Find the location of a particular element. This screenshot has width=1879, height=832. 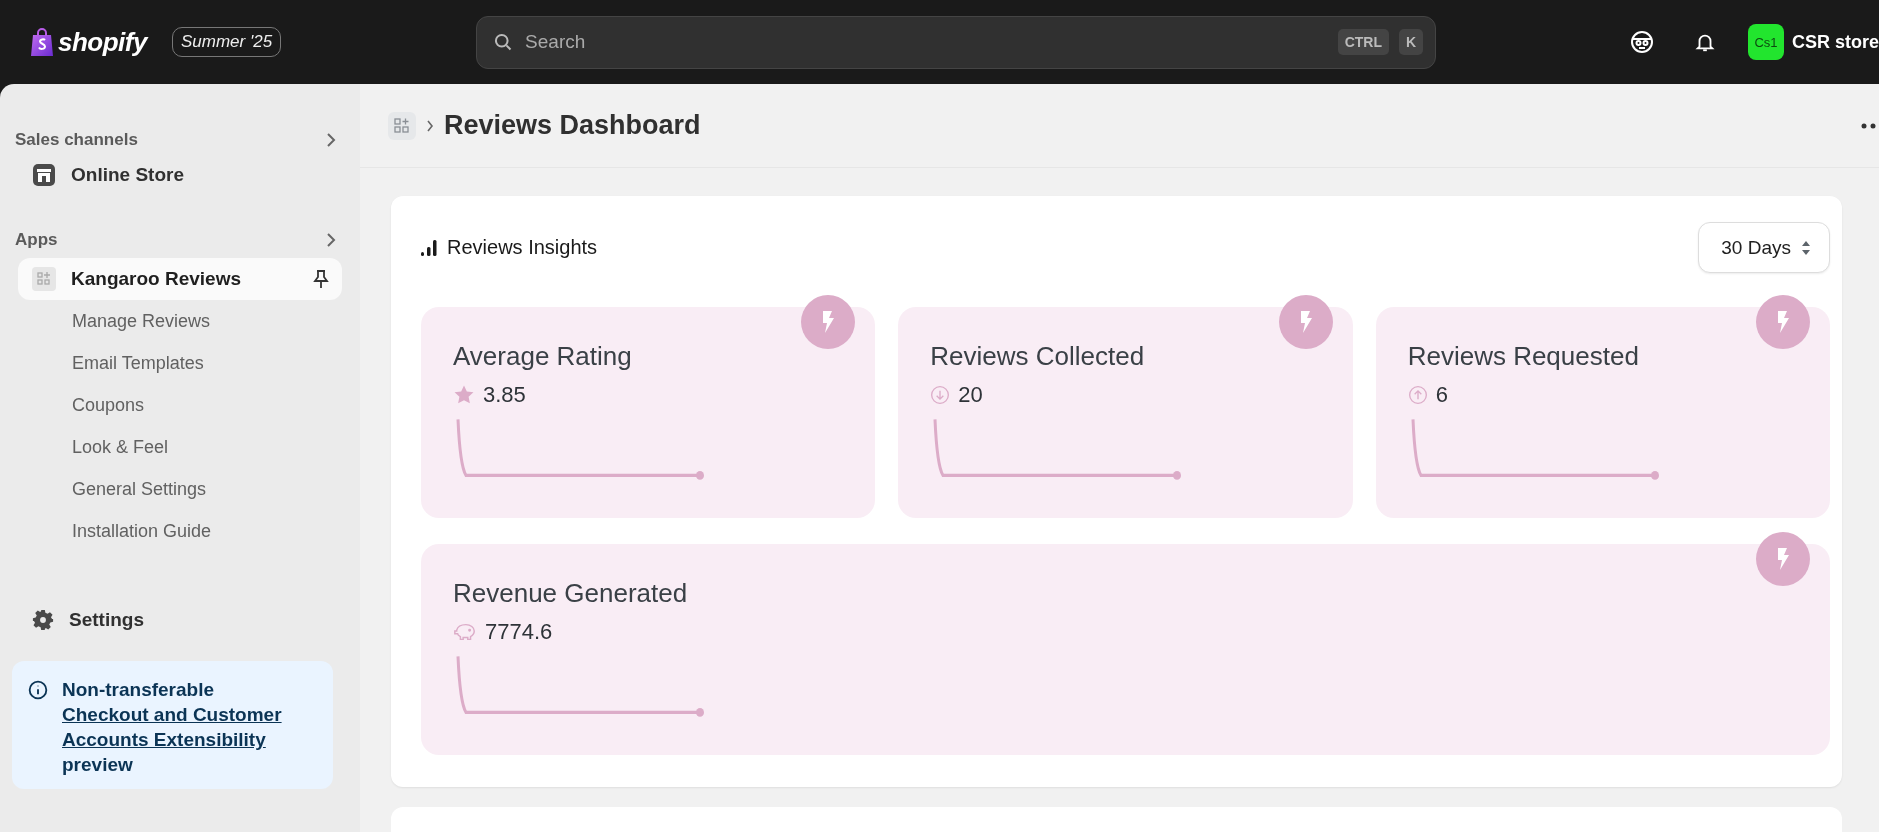

nav-item: Settings is located at coordinates (180, 620).